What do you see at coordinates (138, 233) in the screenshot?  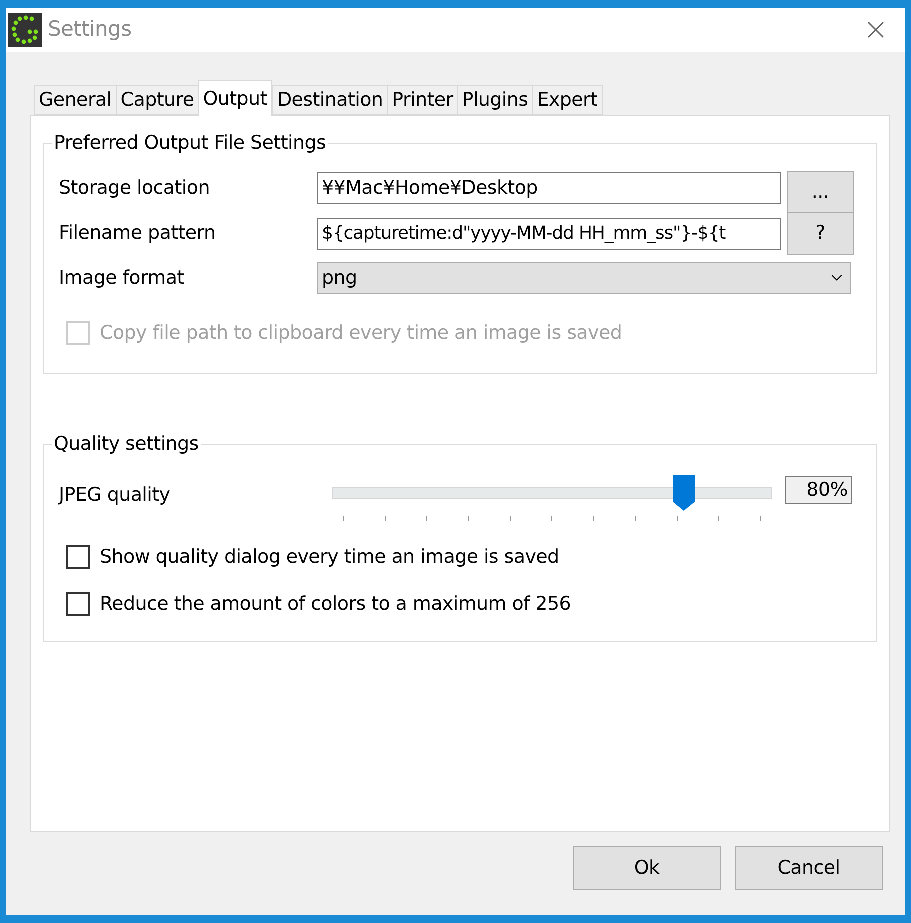 I see `field-label: Filename pattern` at bounding box center [138, 233].